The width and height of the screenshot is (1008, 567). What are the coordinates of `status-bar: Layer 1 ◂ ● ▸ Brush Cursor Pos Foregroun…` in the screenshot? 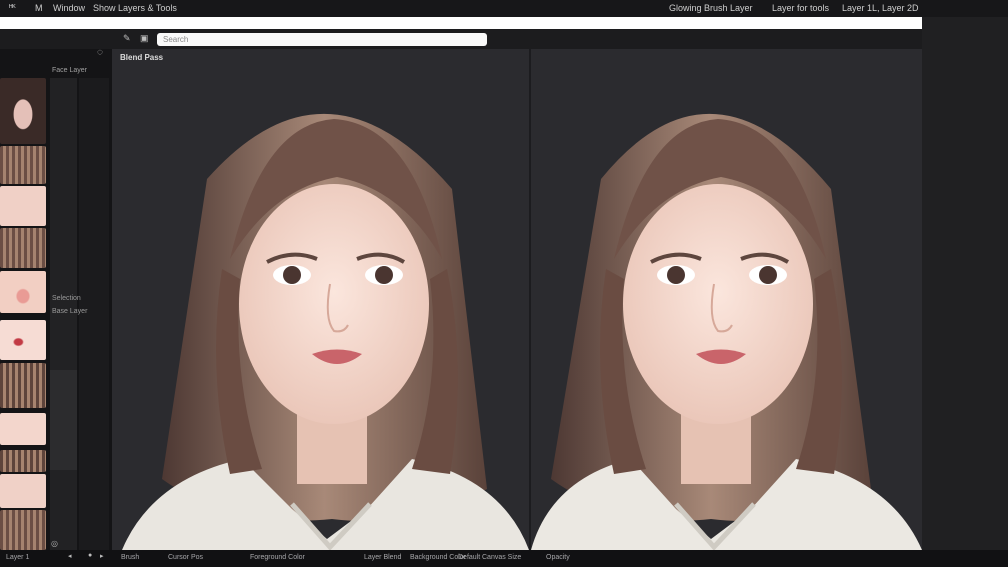 It's located at (504, 558).